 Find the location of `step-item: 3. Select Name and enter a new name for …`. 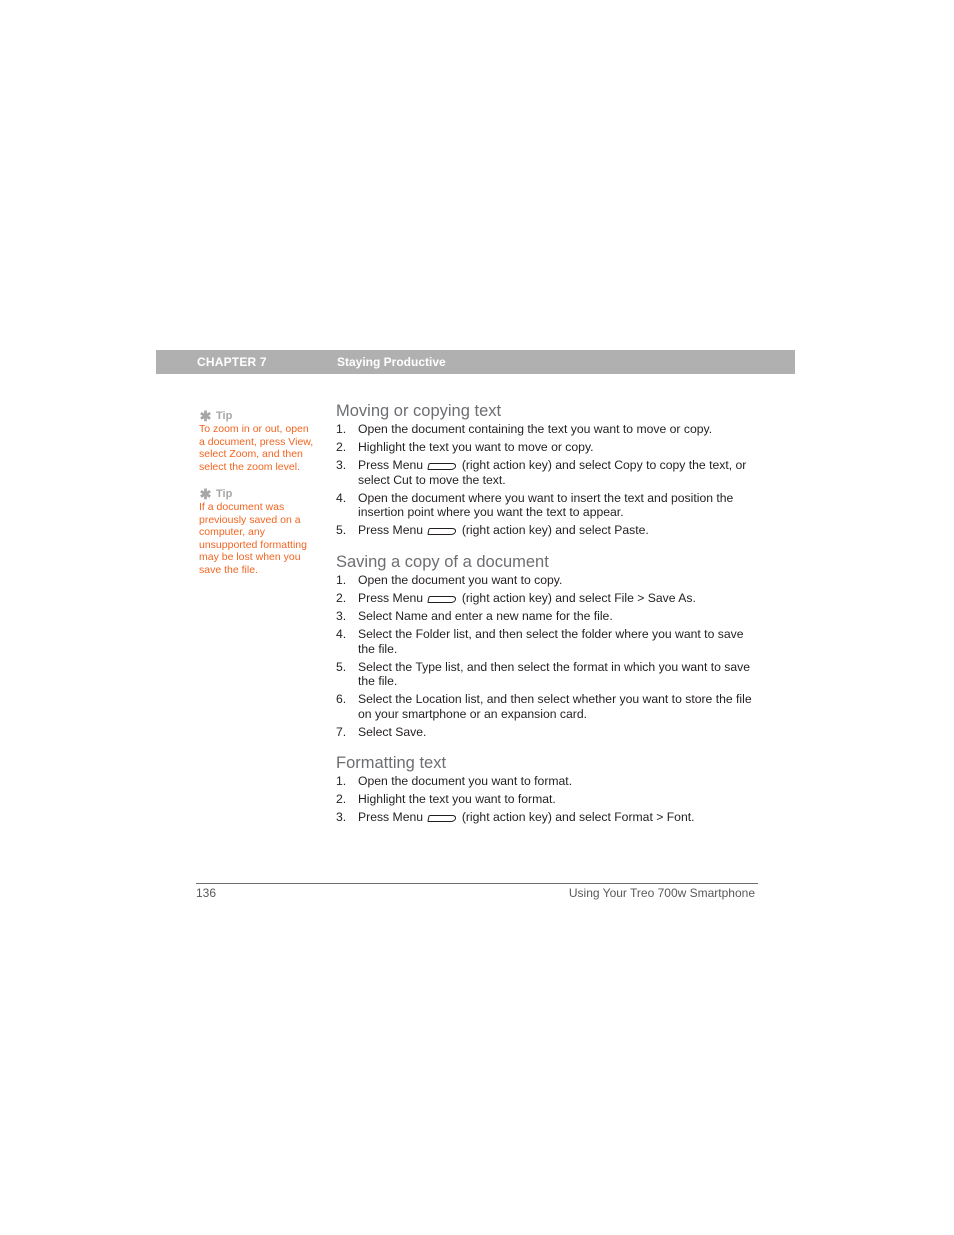

step-item: 3. Select Name and enter a new name for … is located at coordinates (548, 616).